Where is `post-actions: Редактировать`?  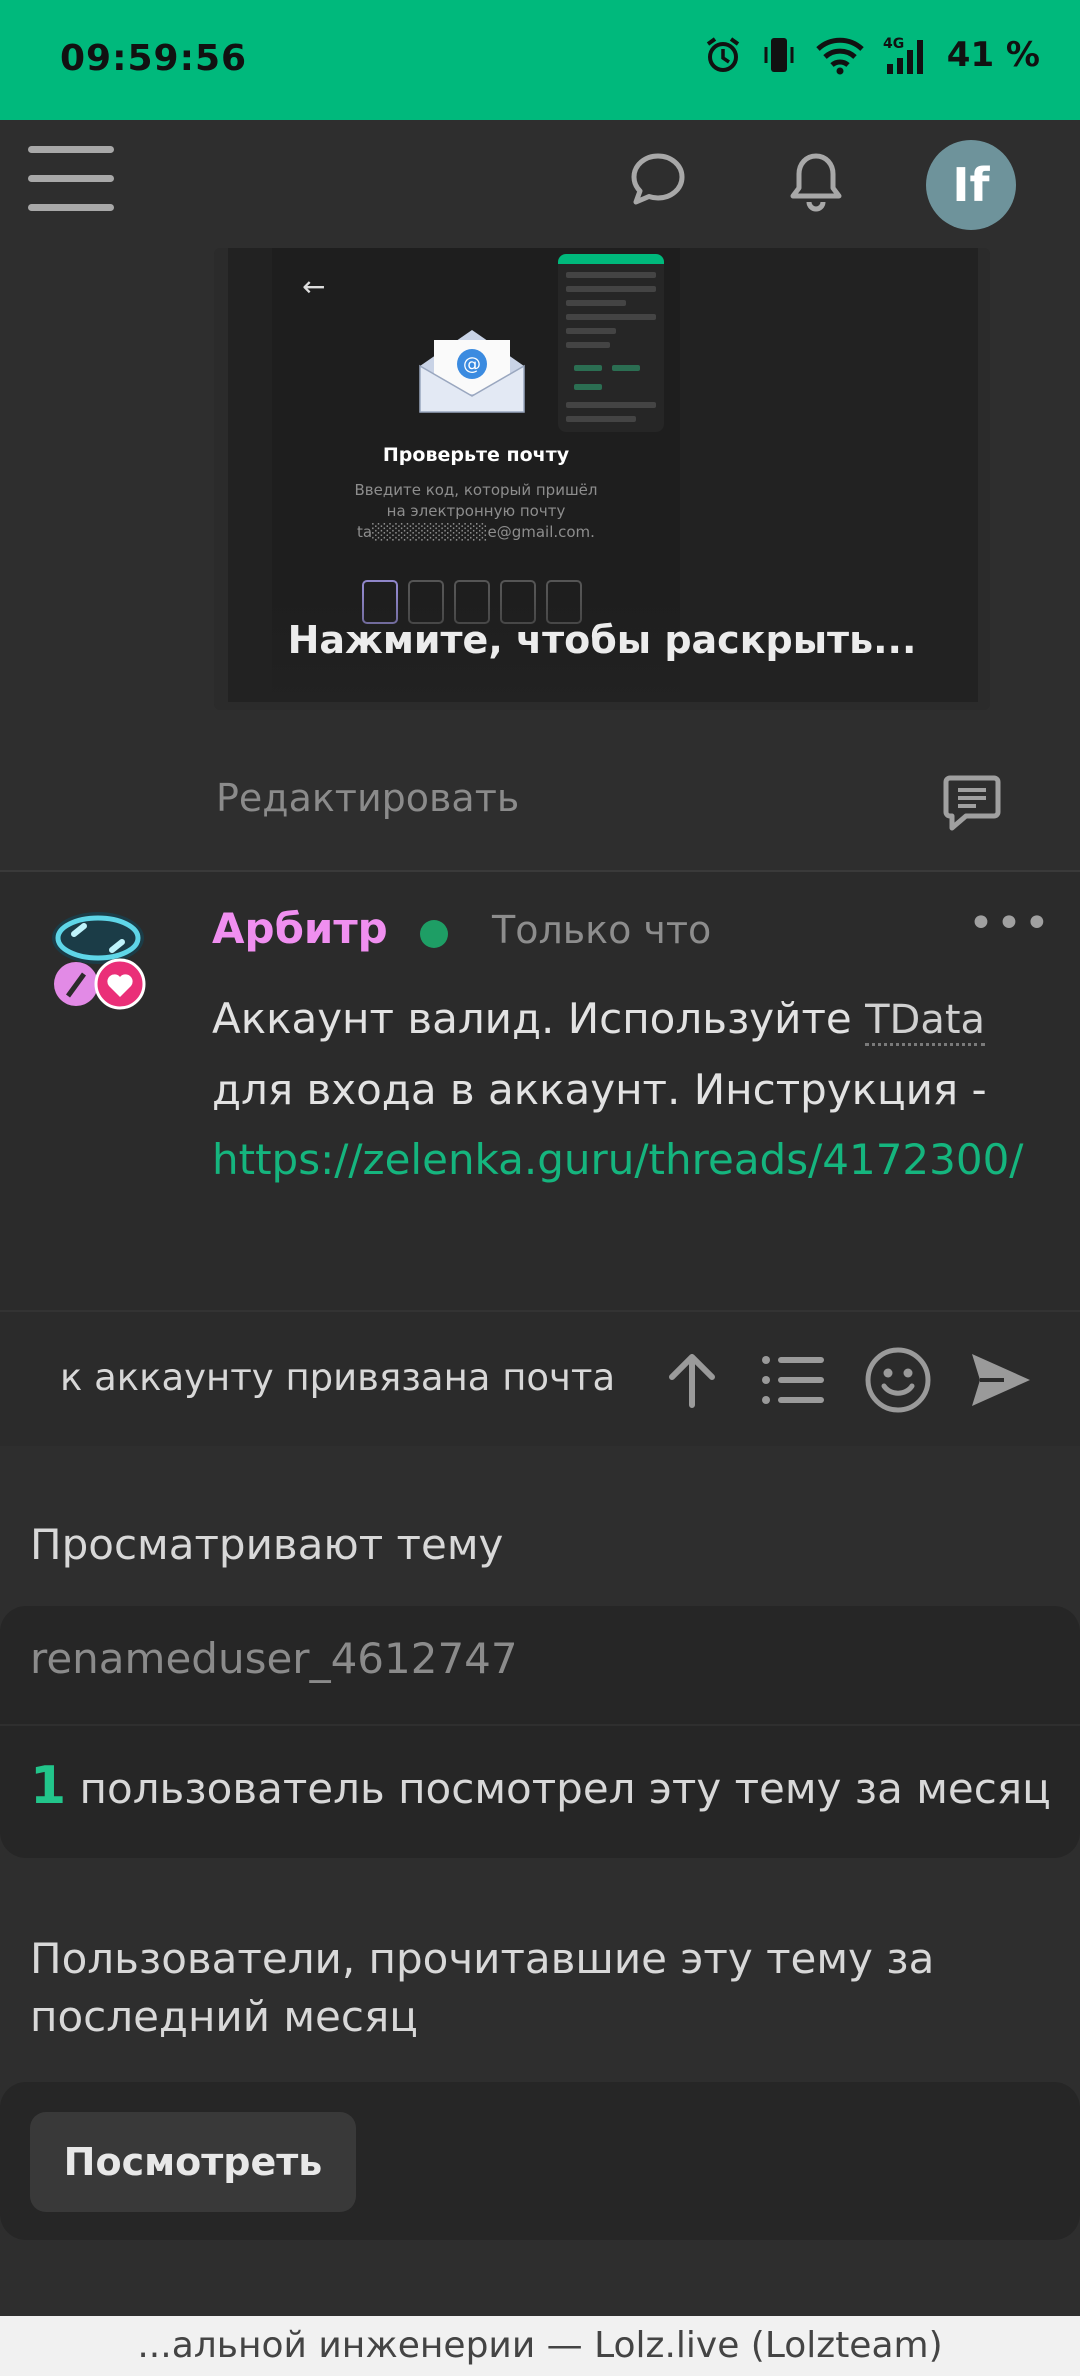
post-actions: Редактировать is located at coordinates (540, 803).